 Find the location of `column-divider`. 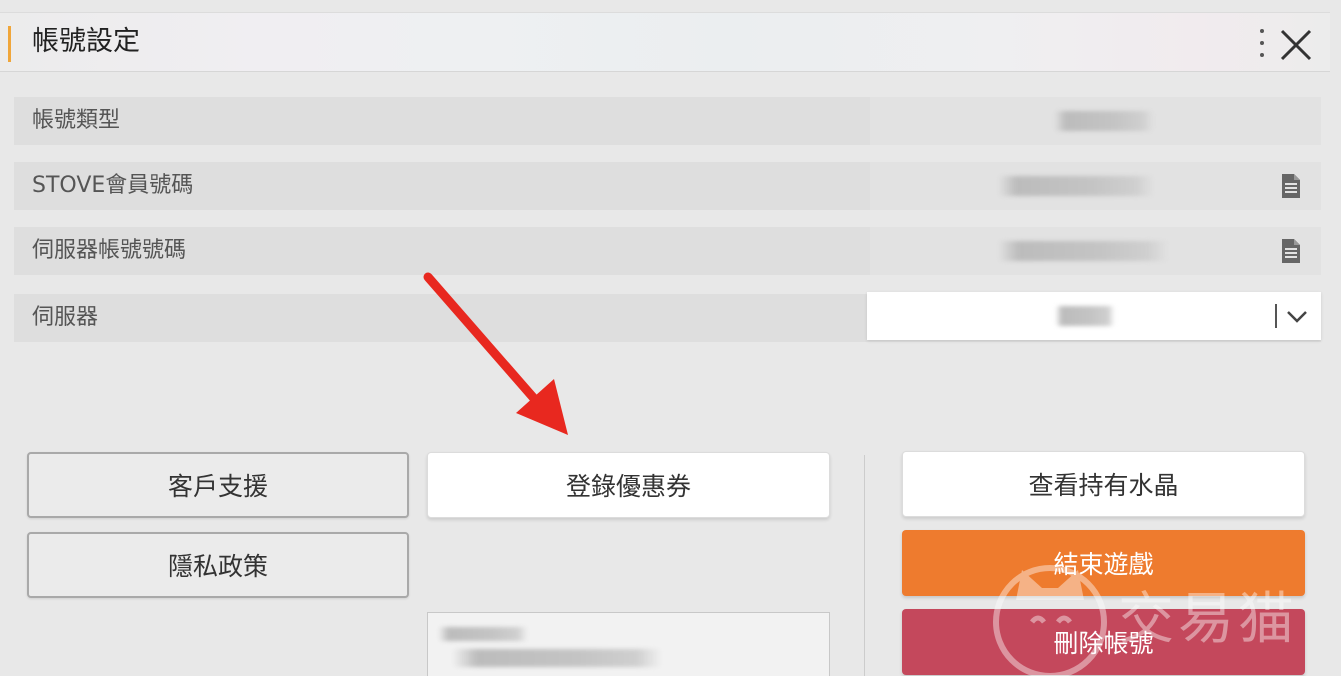

column-divider is located at coordinates (864, 565).